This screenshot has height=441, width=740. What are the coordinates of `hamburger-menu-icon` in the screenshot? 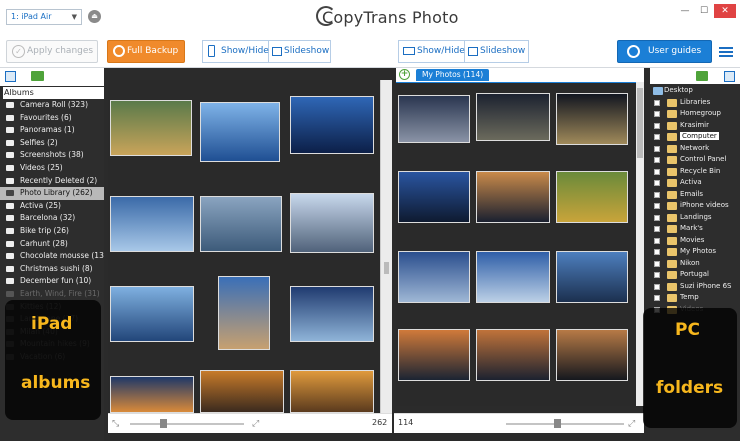 It's located at (726, 52).